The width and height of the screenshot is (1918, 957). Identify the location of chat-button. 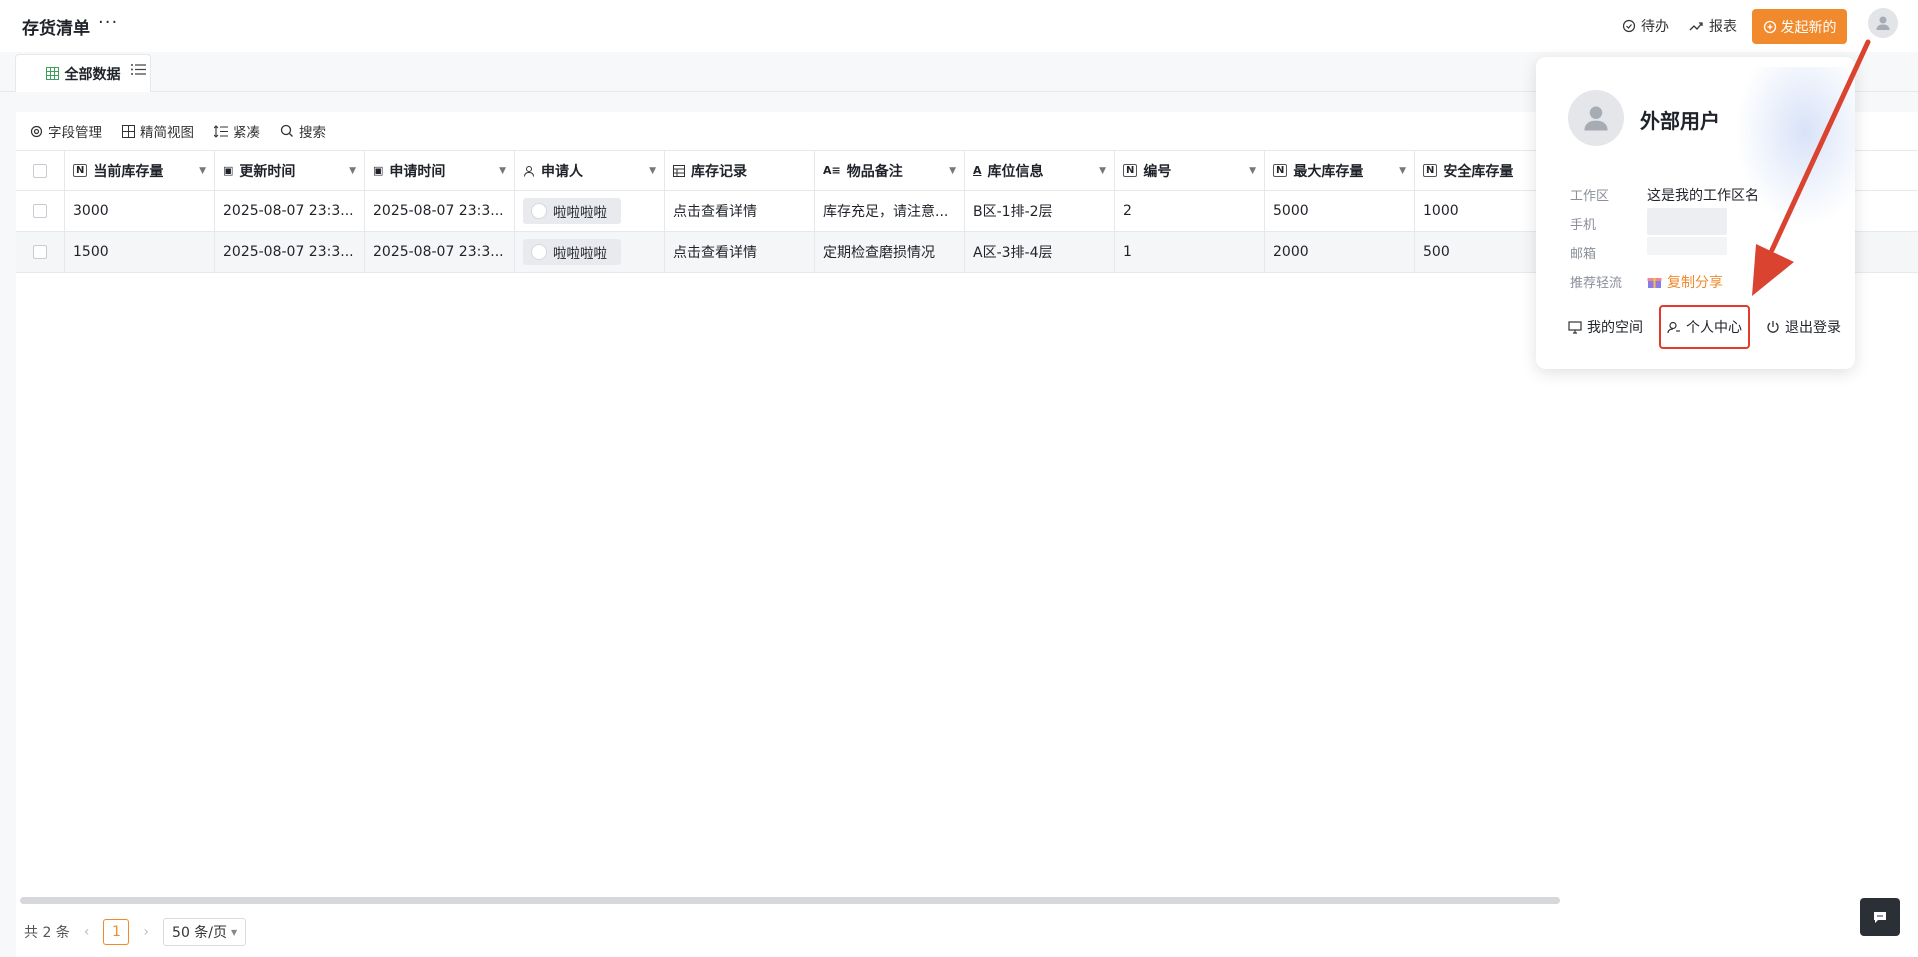
(1880, 917).